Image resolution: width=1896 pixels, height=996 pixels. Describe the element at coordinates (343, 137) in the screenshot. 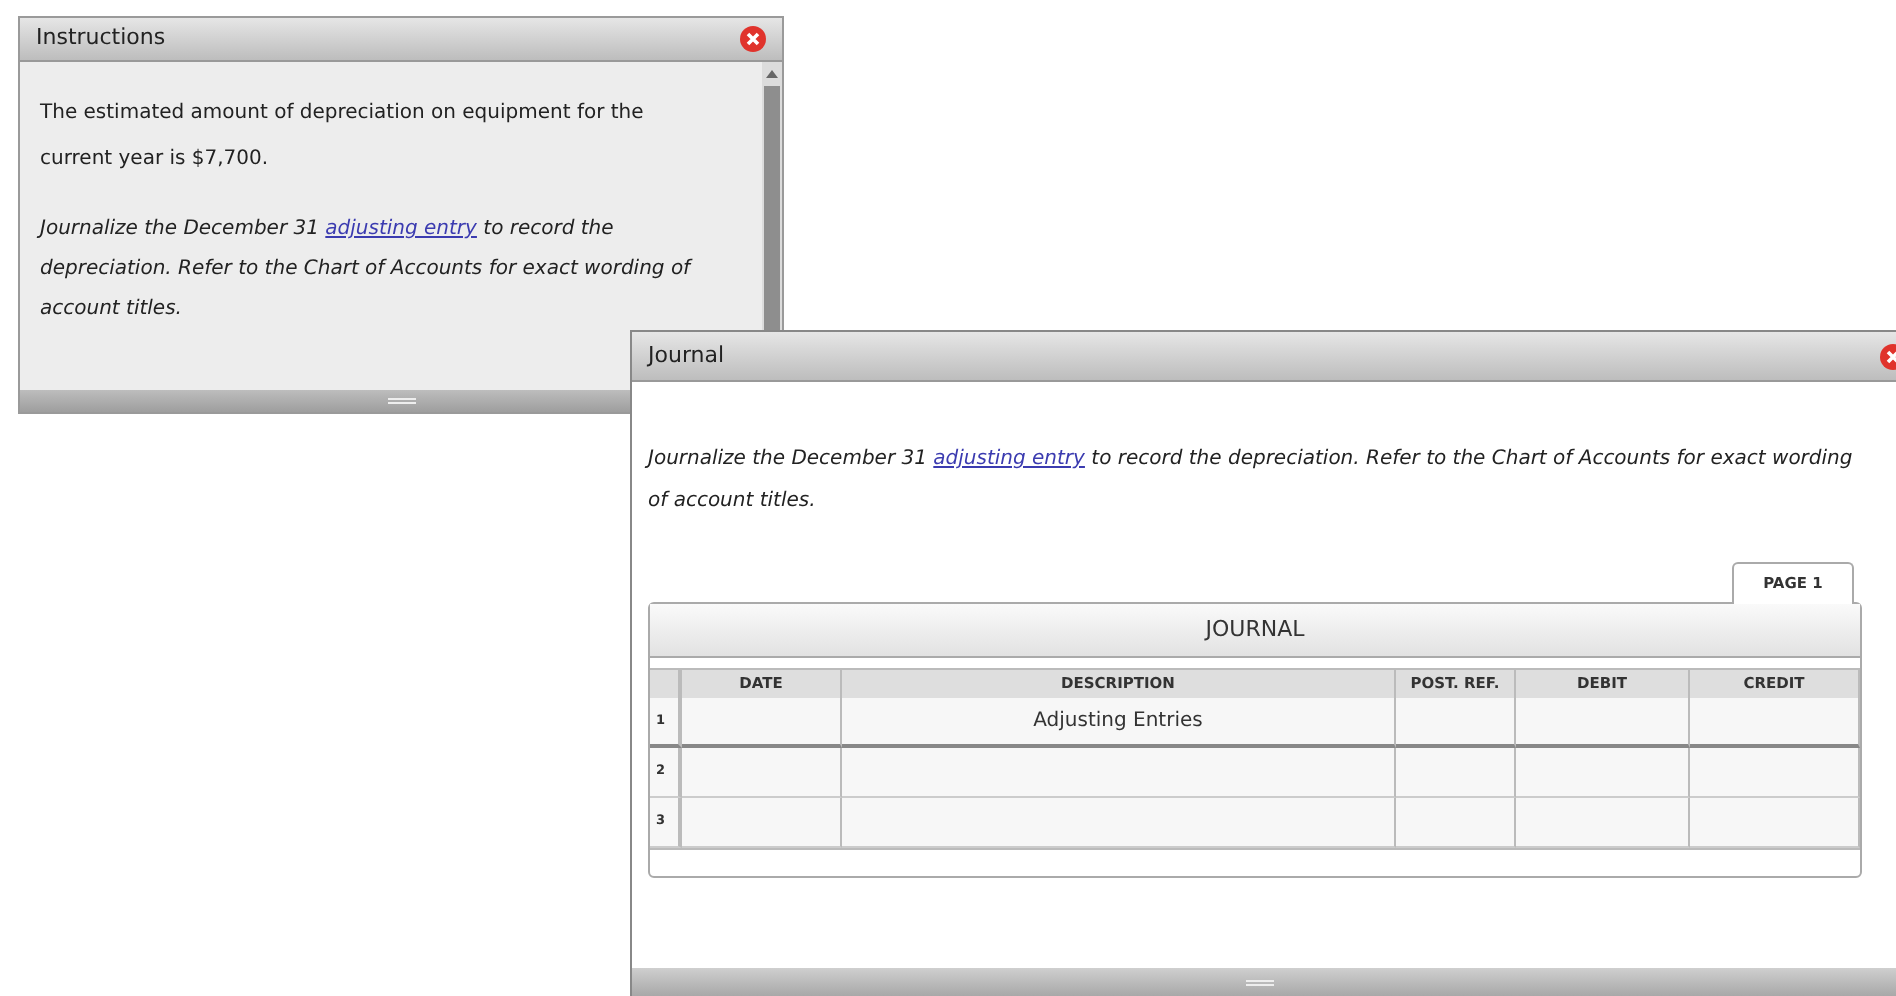

I see `depreciation-text: The estimated amount of depreciation on equipment for the current year is $7,700.` at that location.